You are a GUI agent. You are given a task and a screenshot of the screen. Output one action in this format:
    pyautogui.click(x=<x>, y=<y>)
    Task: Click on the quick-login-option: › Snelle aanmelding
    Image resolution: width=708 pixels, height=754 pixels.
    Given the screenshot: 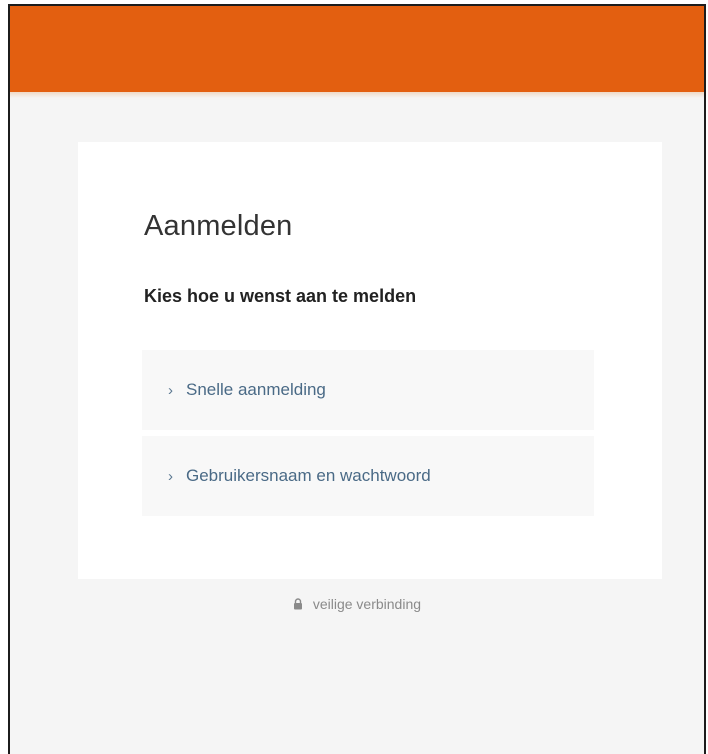 What is the action you would take?
    pyautogui.click(x=368, y=390)
    